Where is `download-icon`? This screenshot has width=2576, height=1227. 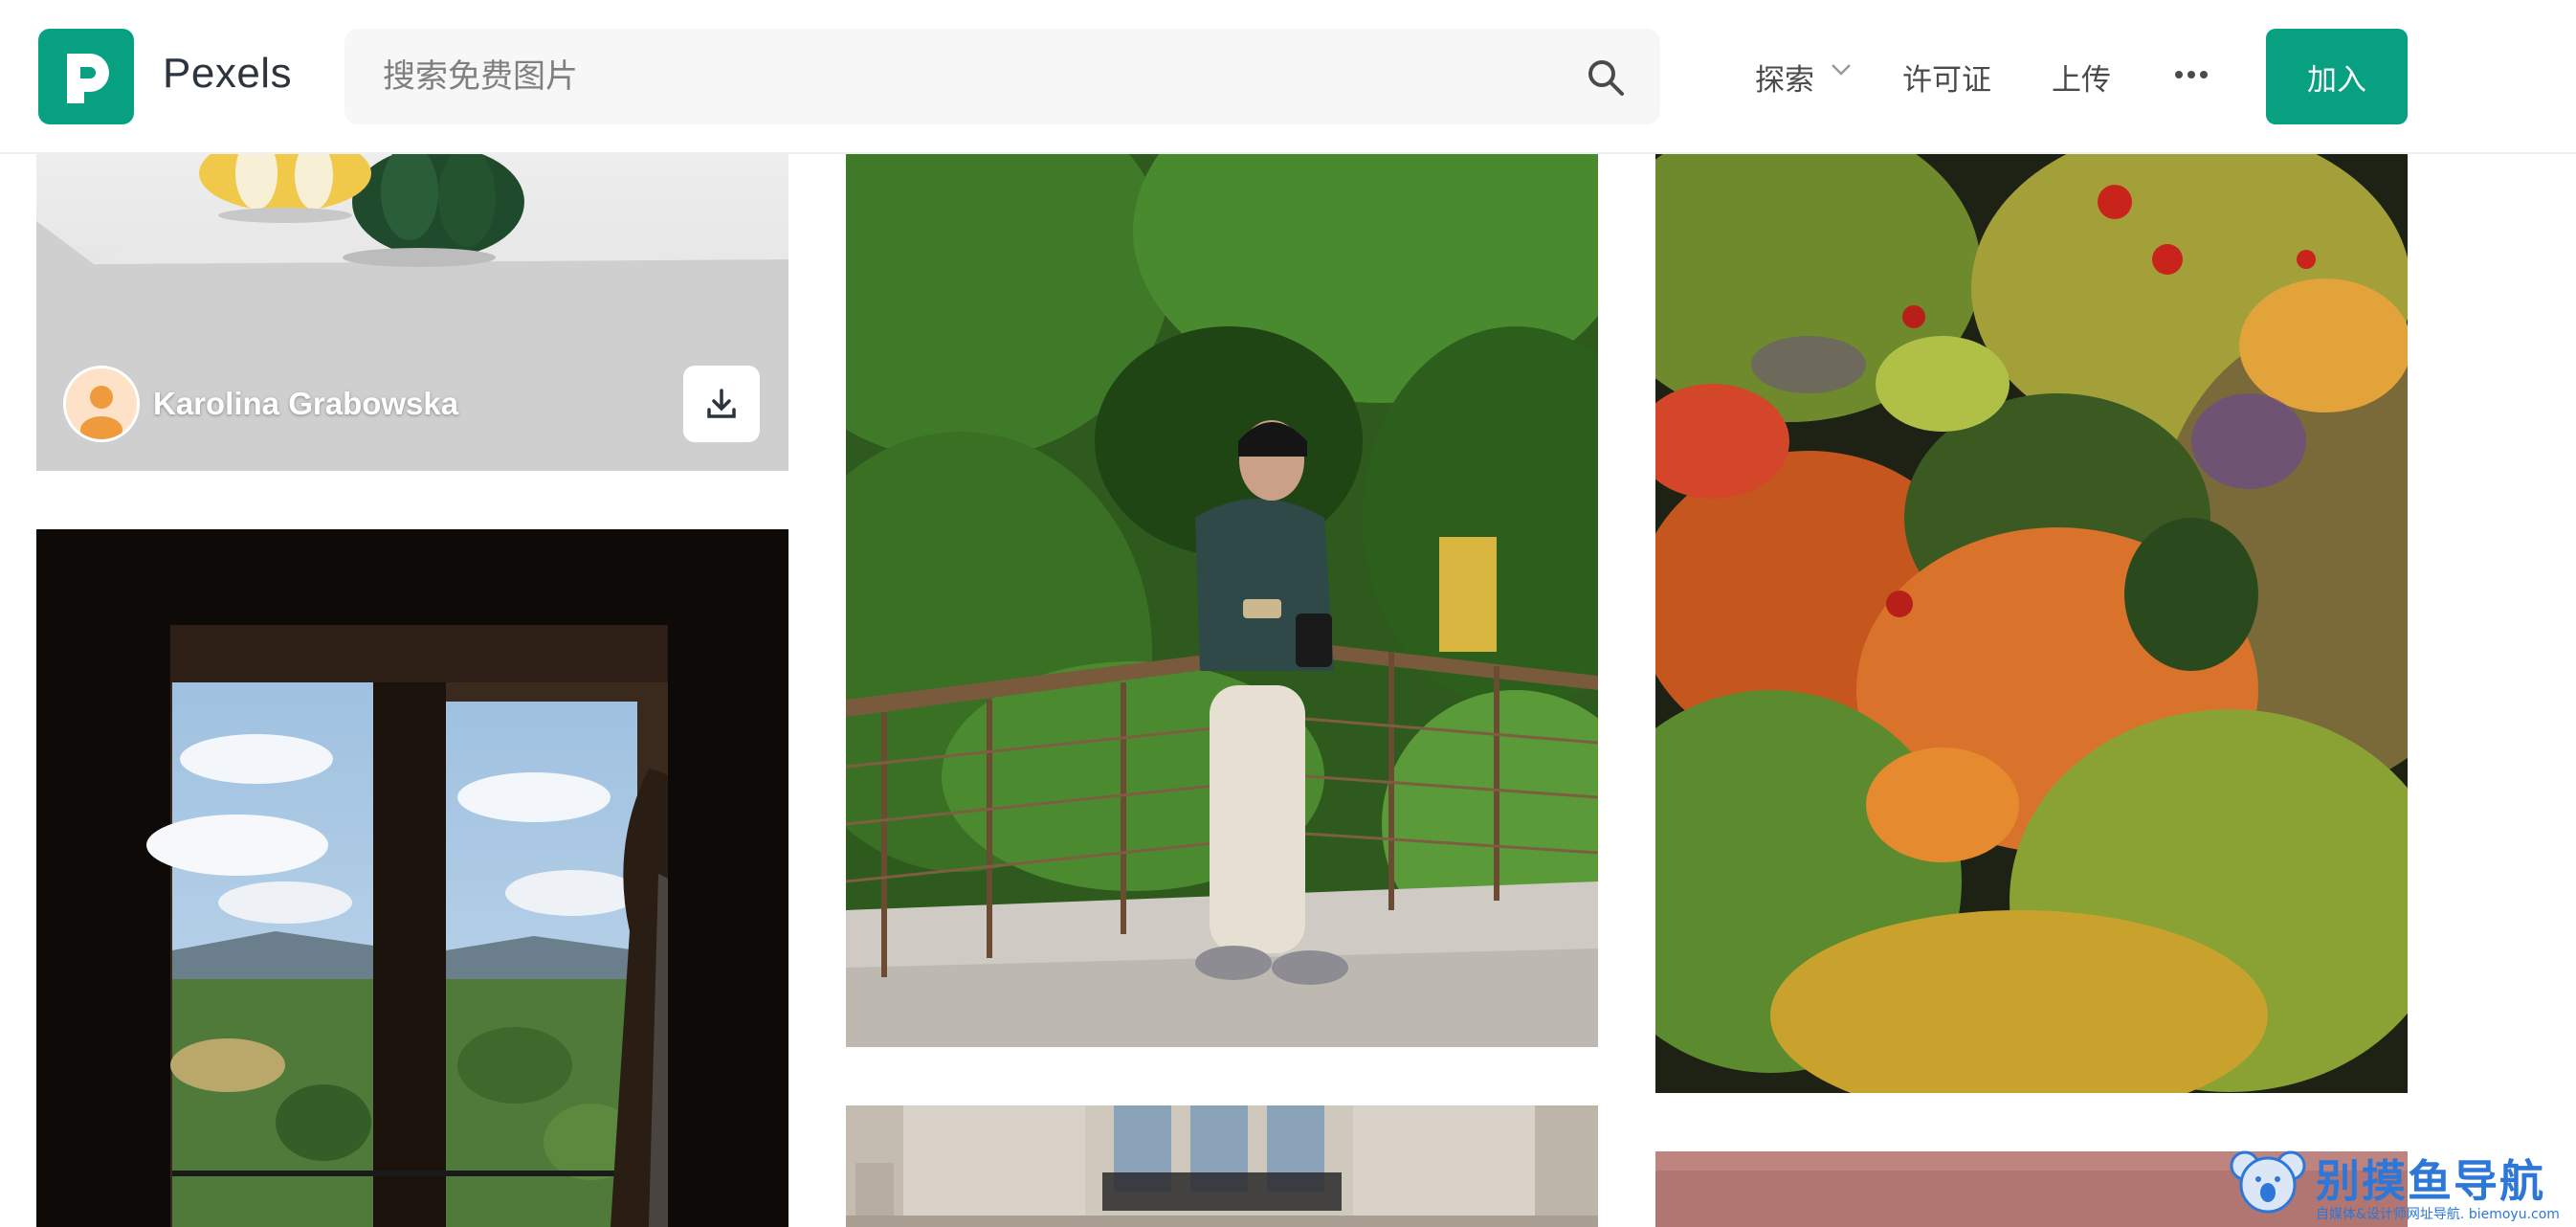
download-icon is located at coordinates (721, 403).